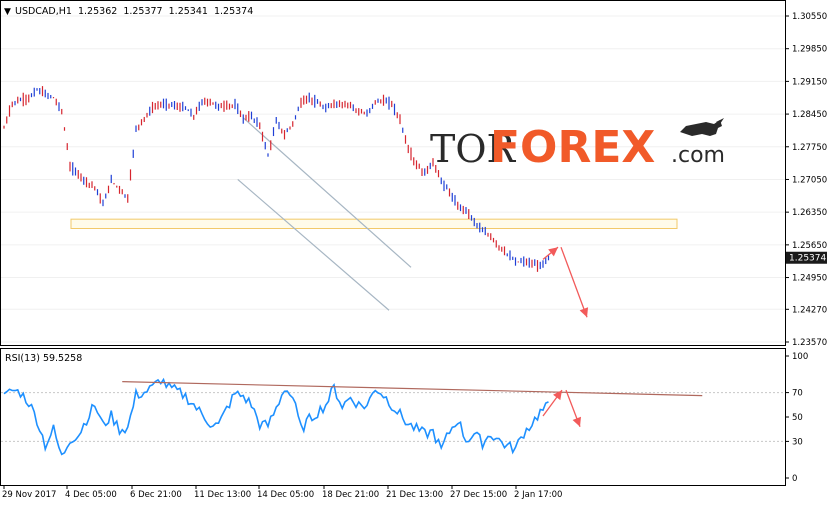 The image size is (831, 505). What do you see at coordinates (809, 279) in the screenshot?
I see `price-tick-label: 1.24950` at bounding box center [809, 279].